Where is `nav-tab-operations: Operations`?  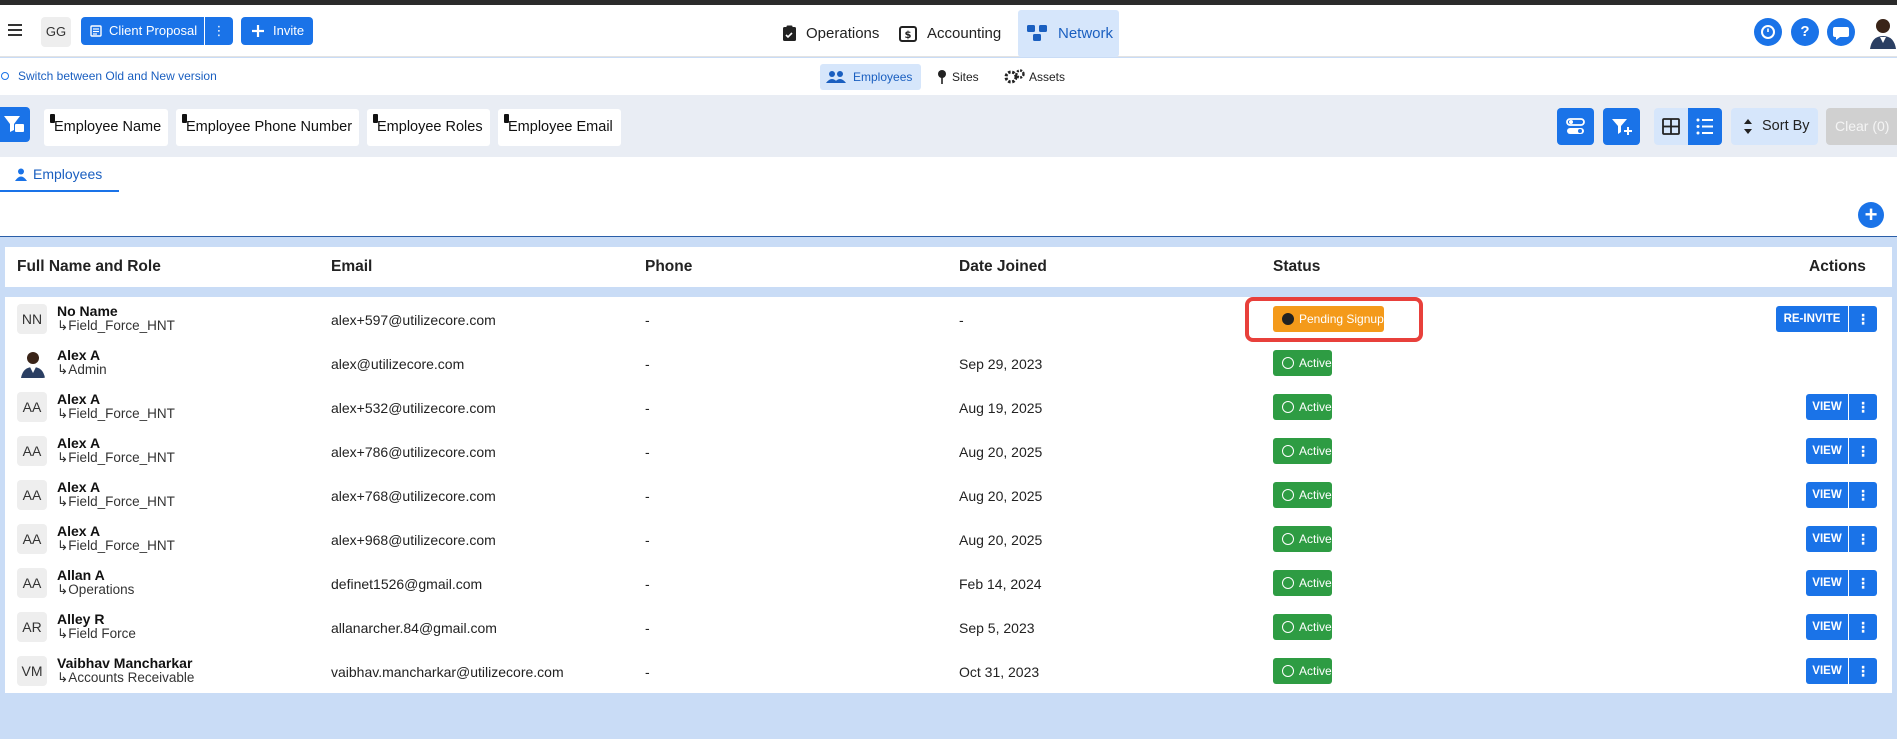 nav-tab-operations: Operations is located at coordinates (832, 33).